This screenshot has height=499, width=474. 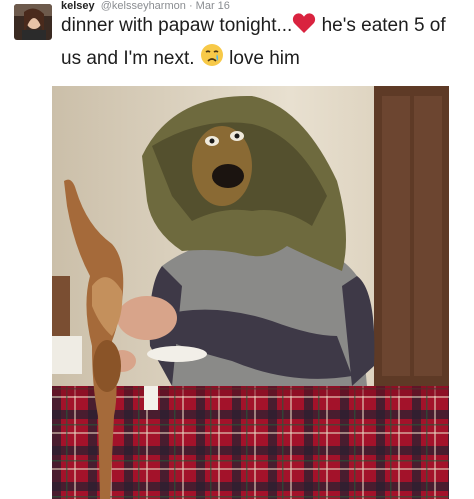 I want to click on heart-emoji-icon, so click(x=304, y=27).